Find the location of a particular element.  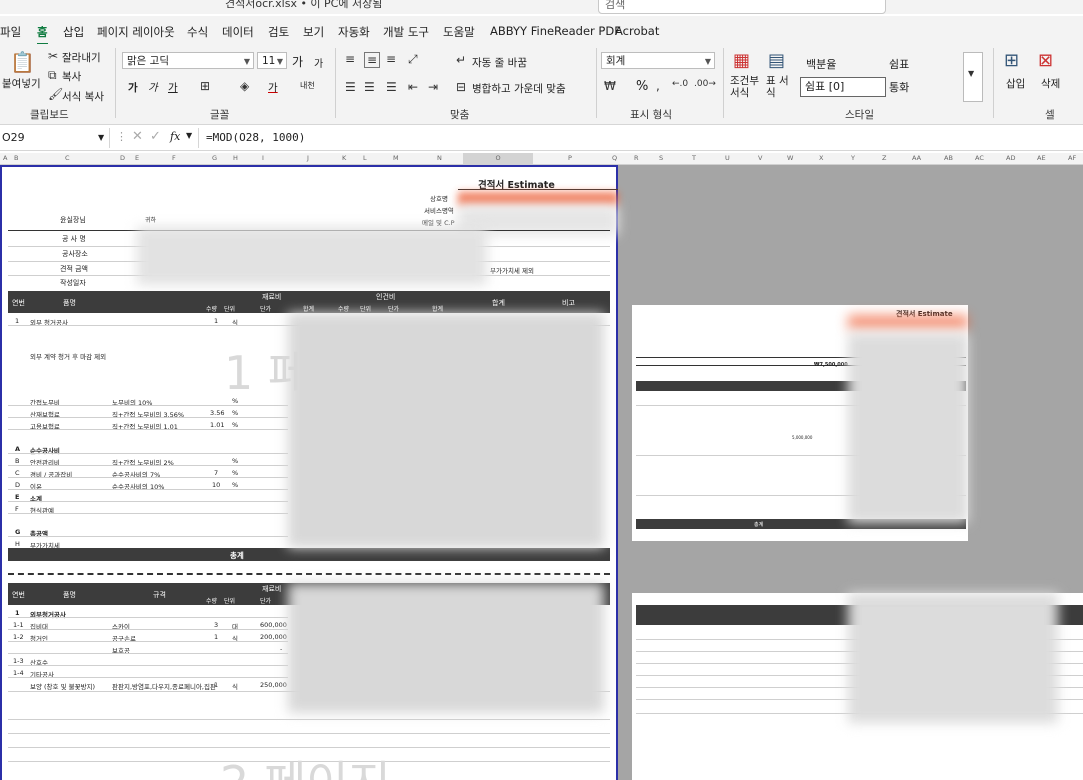

format-as-table-icon: ▤ is located at coordinates (776, 60).